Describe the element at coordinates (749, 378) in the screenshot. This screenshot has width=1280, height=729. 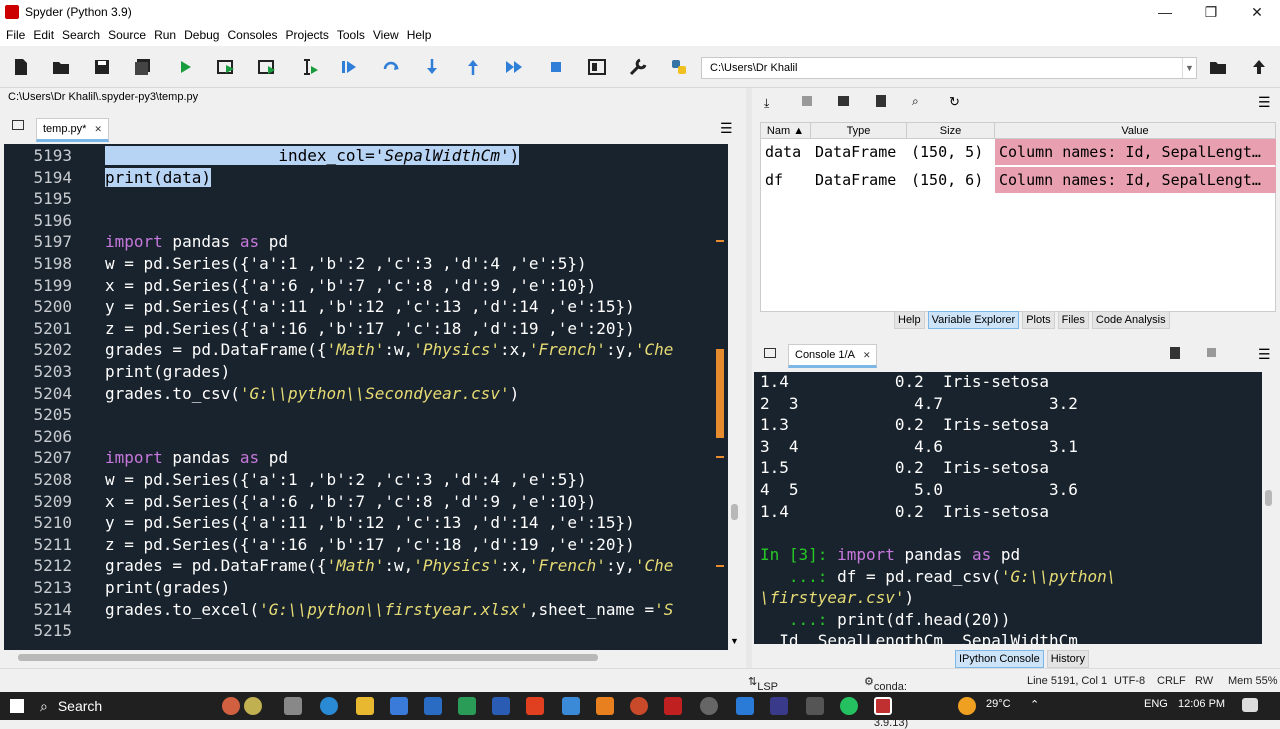
I see `pane-splitter` at that location.